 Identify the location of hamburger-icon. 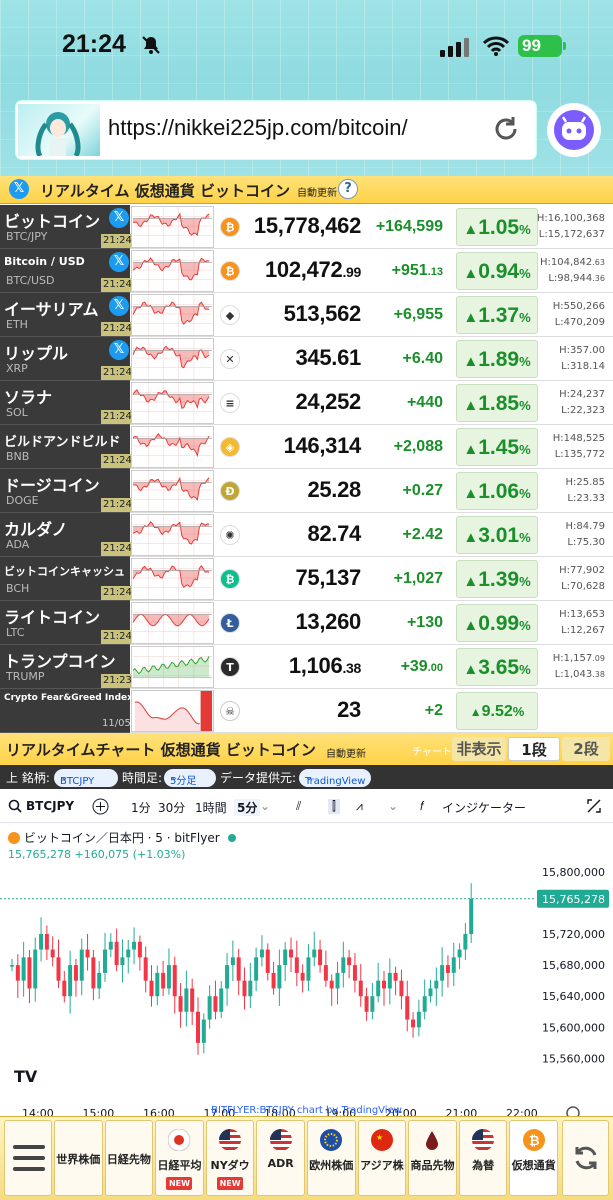
(29, 1158).